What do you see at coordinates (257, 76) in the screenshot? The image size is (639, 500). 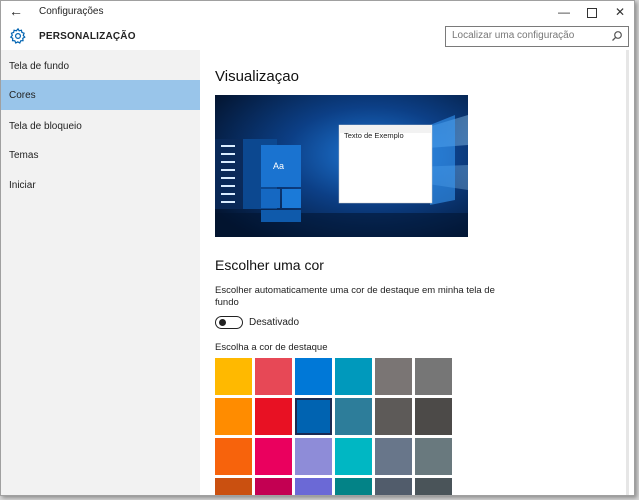 I see `preview-heading: Visualizaçao` at bounding box center [257, 76].